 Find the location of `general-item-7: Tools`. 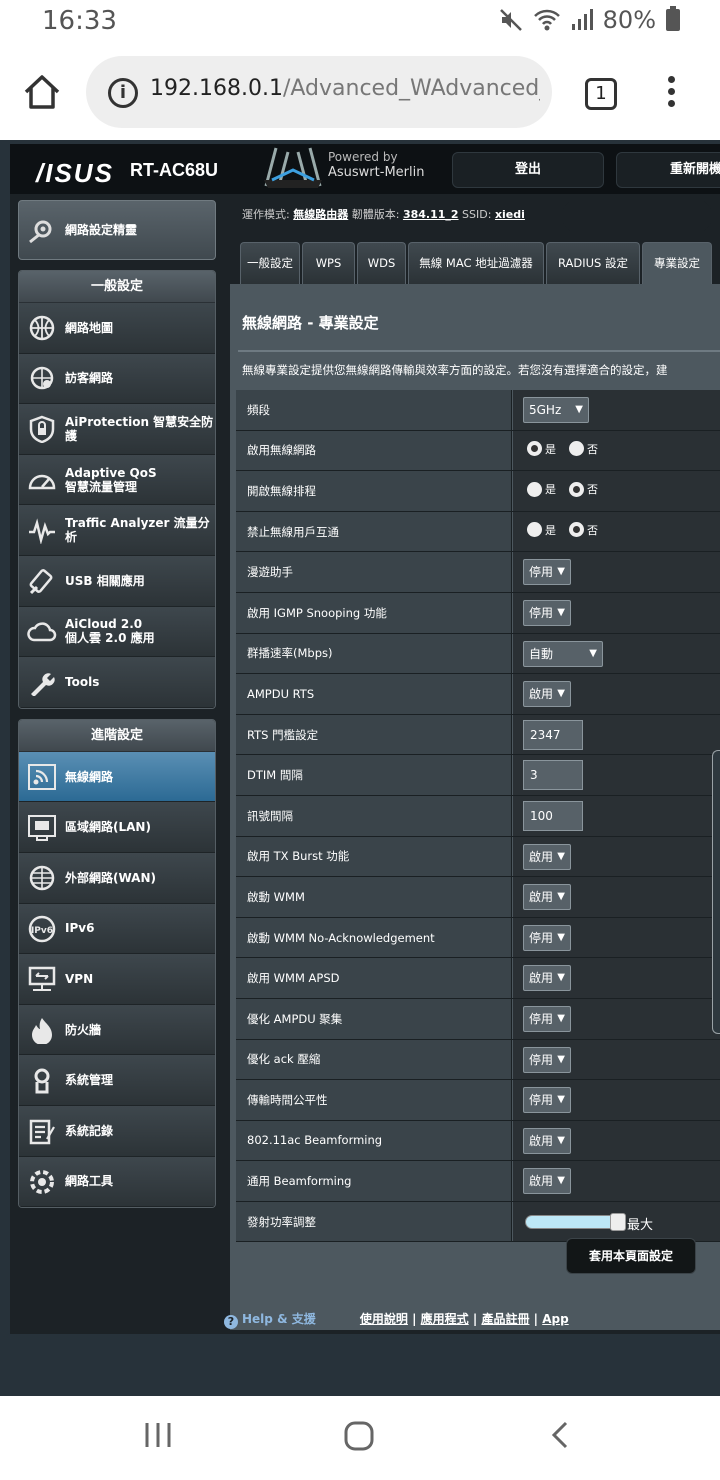

general-item-7: Tools is located at coordinates (117, 682).